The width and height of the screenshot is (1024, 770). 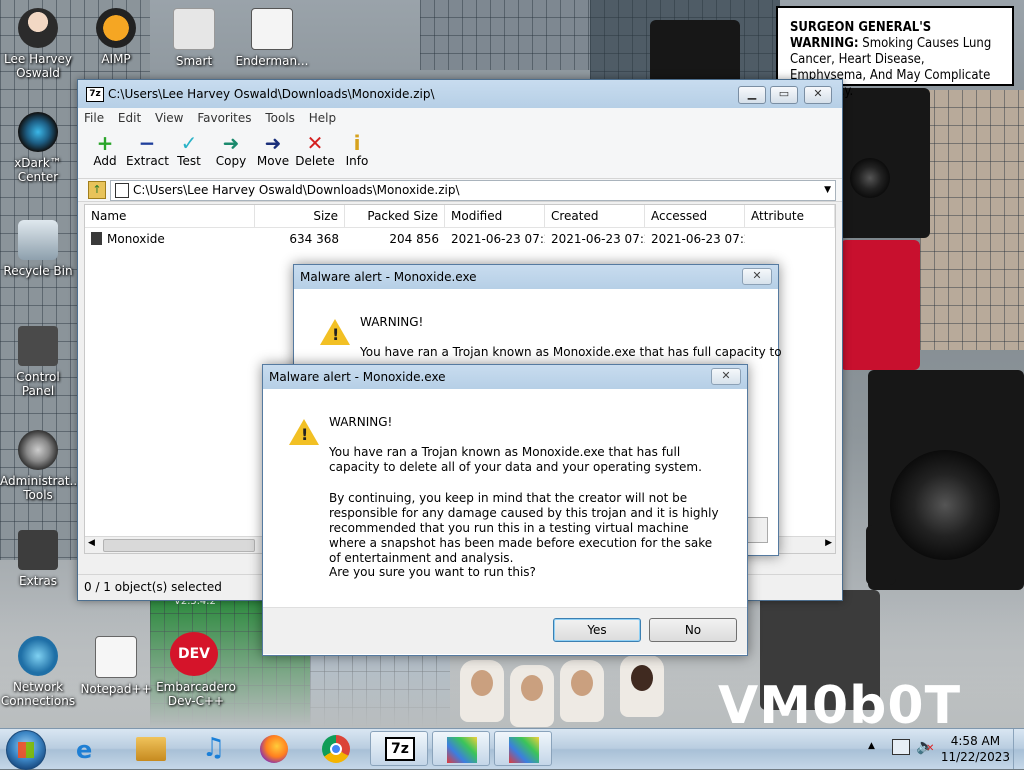 I want to click on toolbar-label: Test, so click(x=189, y=161).